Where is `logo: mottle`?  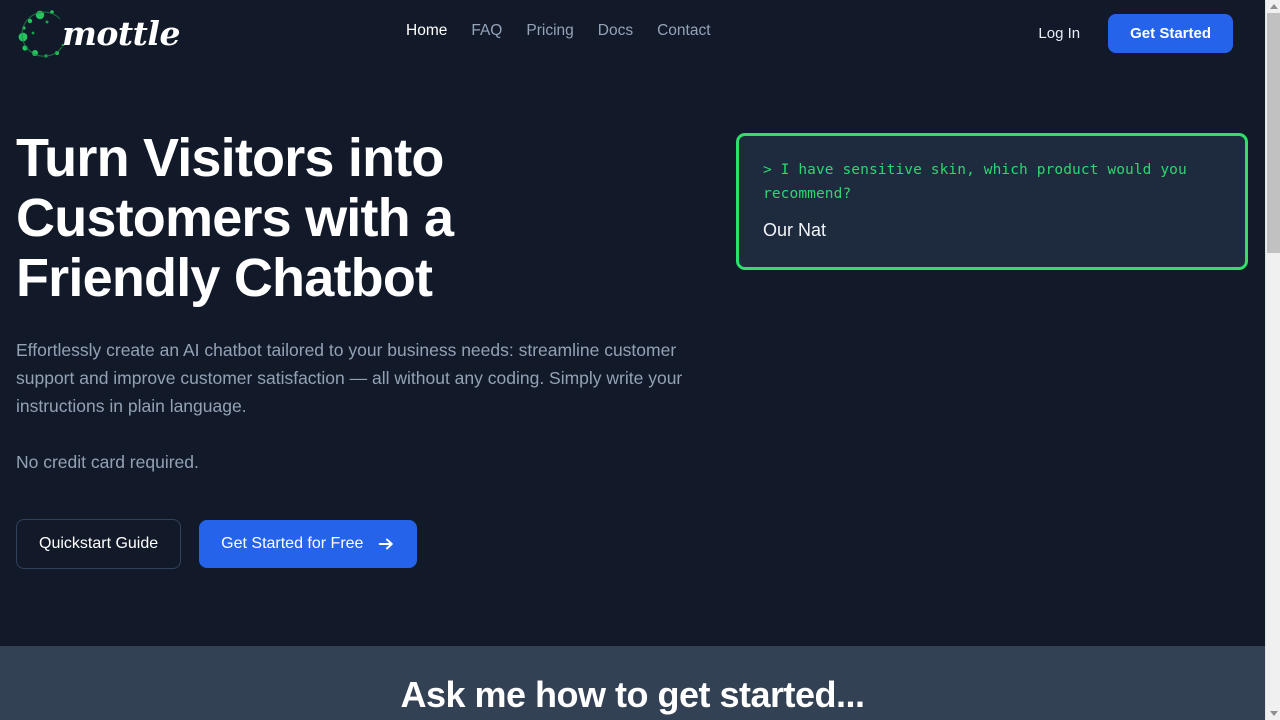 logo: mottle is located at coordinates (98, 34).